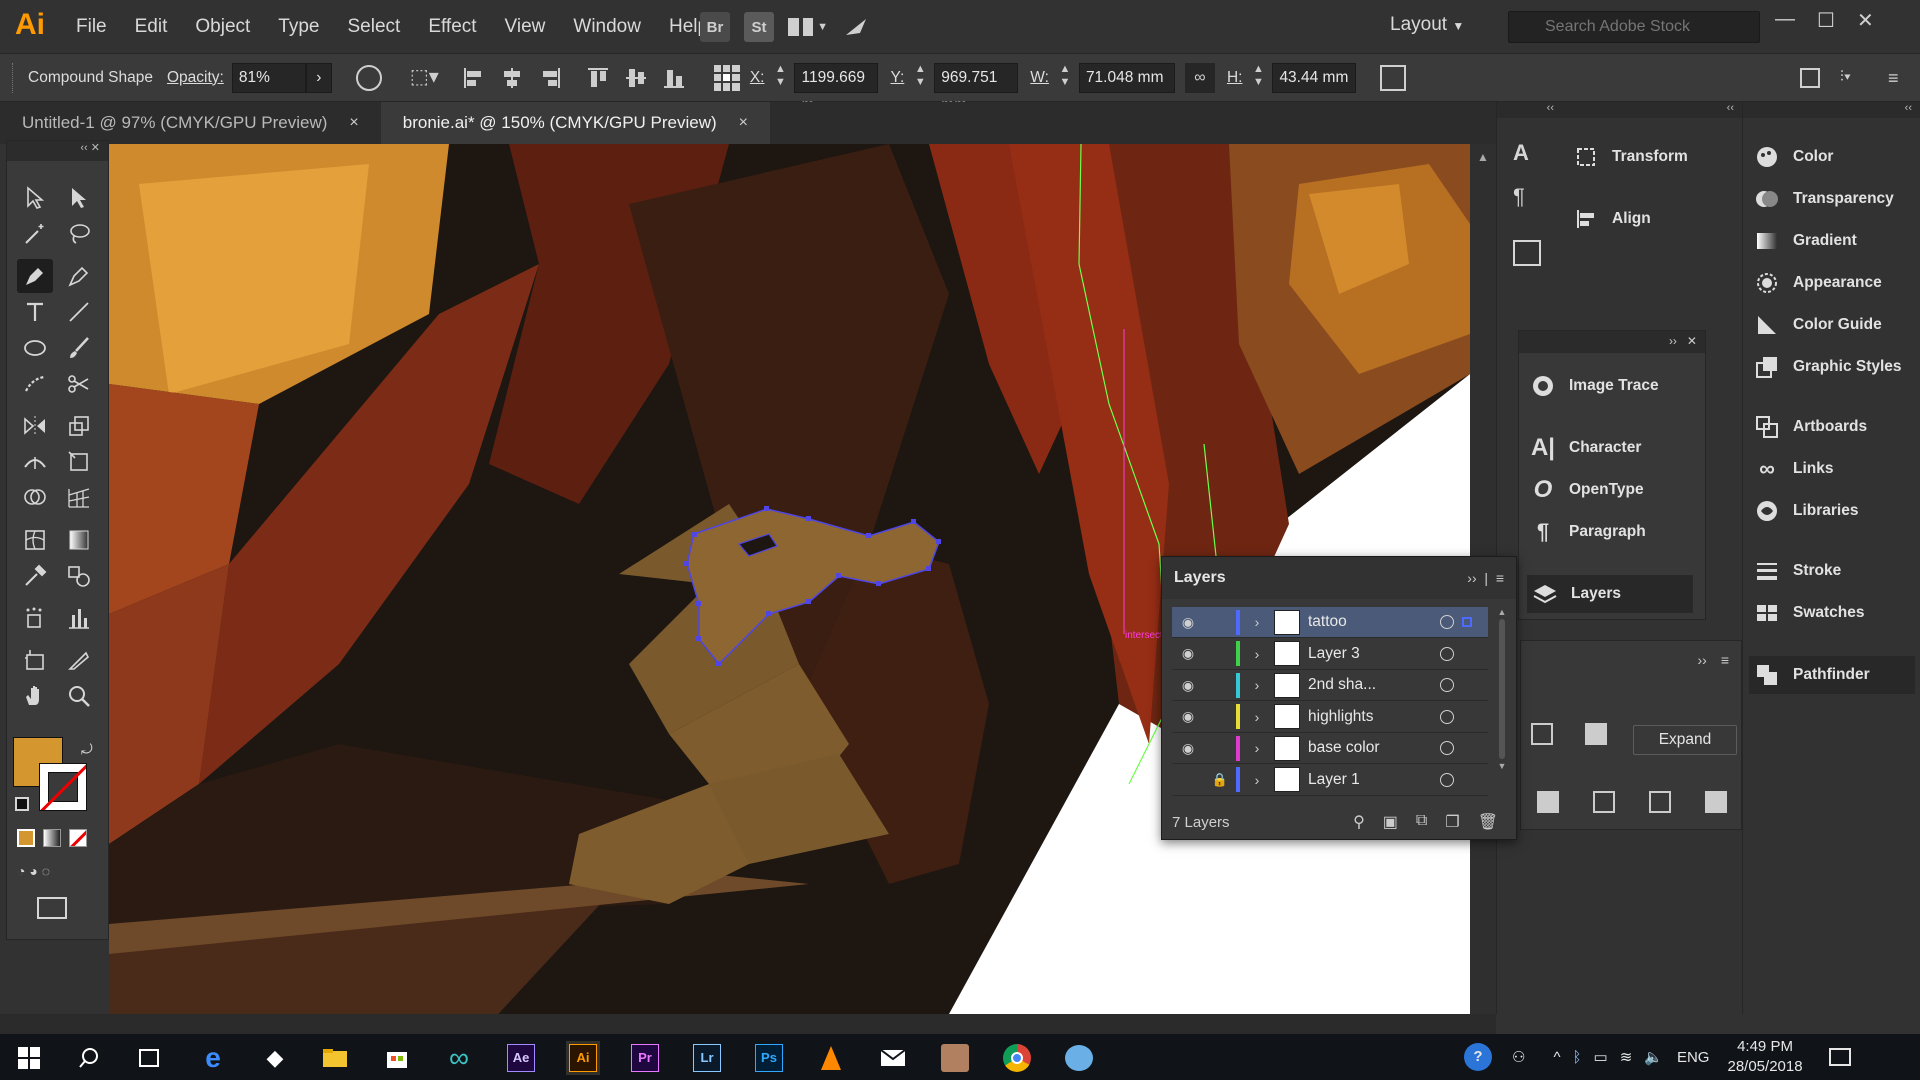  I want to click on scissors-tool-icon, so click(79, 384).